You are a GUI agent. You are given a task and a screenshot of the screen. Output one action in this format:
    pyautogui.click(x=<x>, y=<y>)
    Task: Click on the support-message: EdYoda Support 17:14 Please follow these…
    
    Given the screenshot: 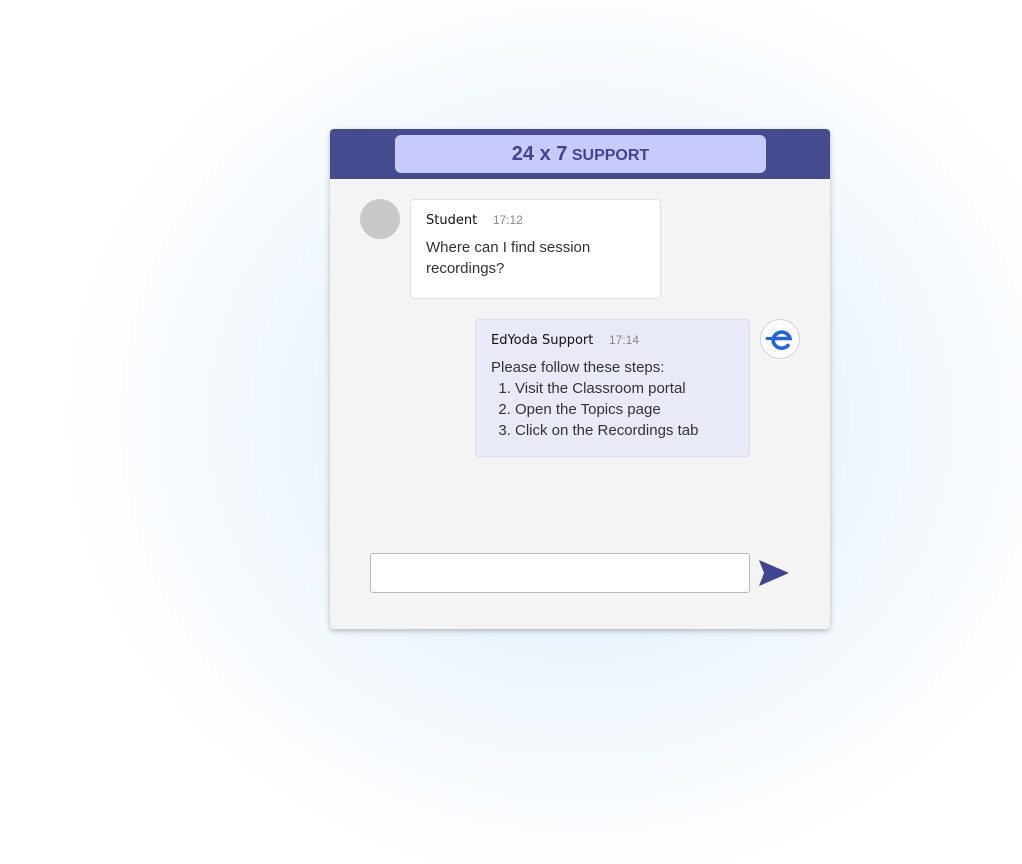 What is the action you would take?
    pyautogui.click(x=612, y=388)
    